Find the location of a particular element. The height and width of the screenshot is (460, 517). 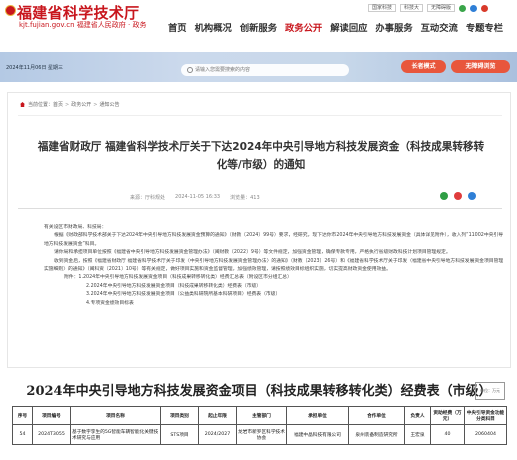

column-header: 项目编号 is located at coordinates (51, 415).